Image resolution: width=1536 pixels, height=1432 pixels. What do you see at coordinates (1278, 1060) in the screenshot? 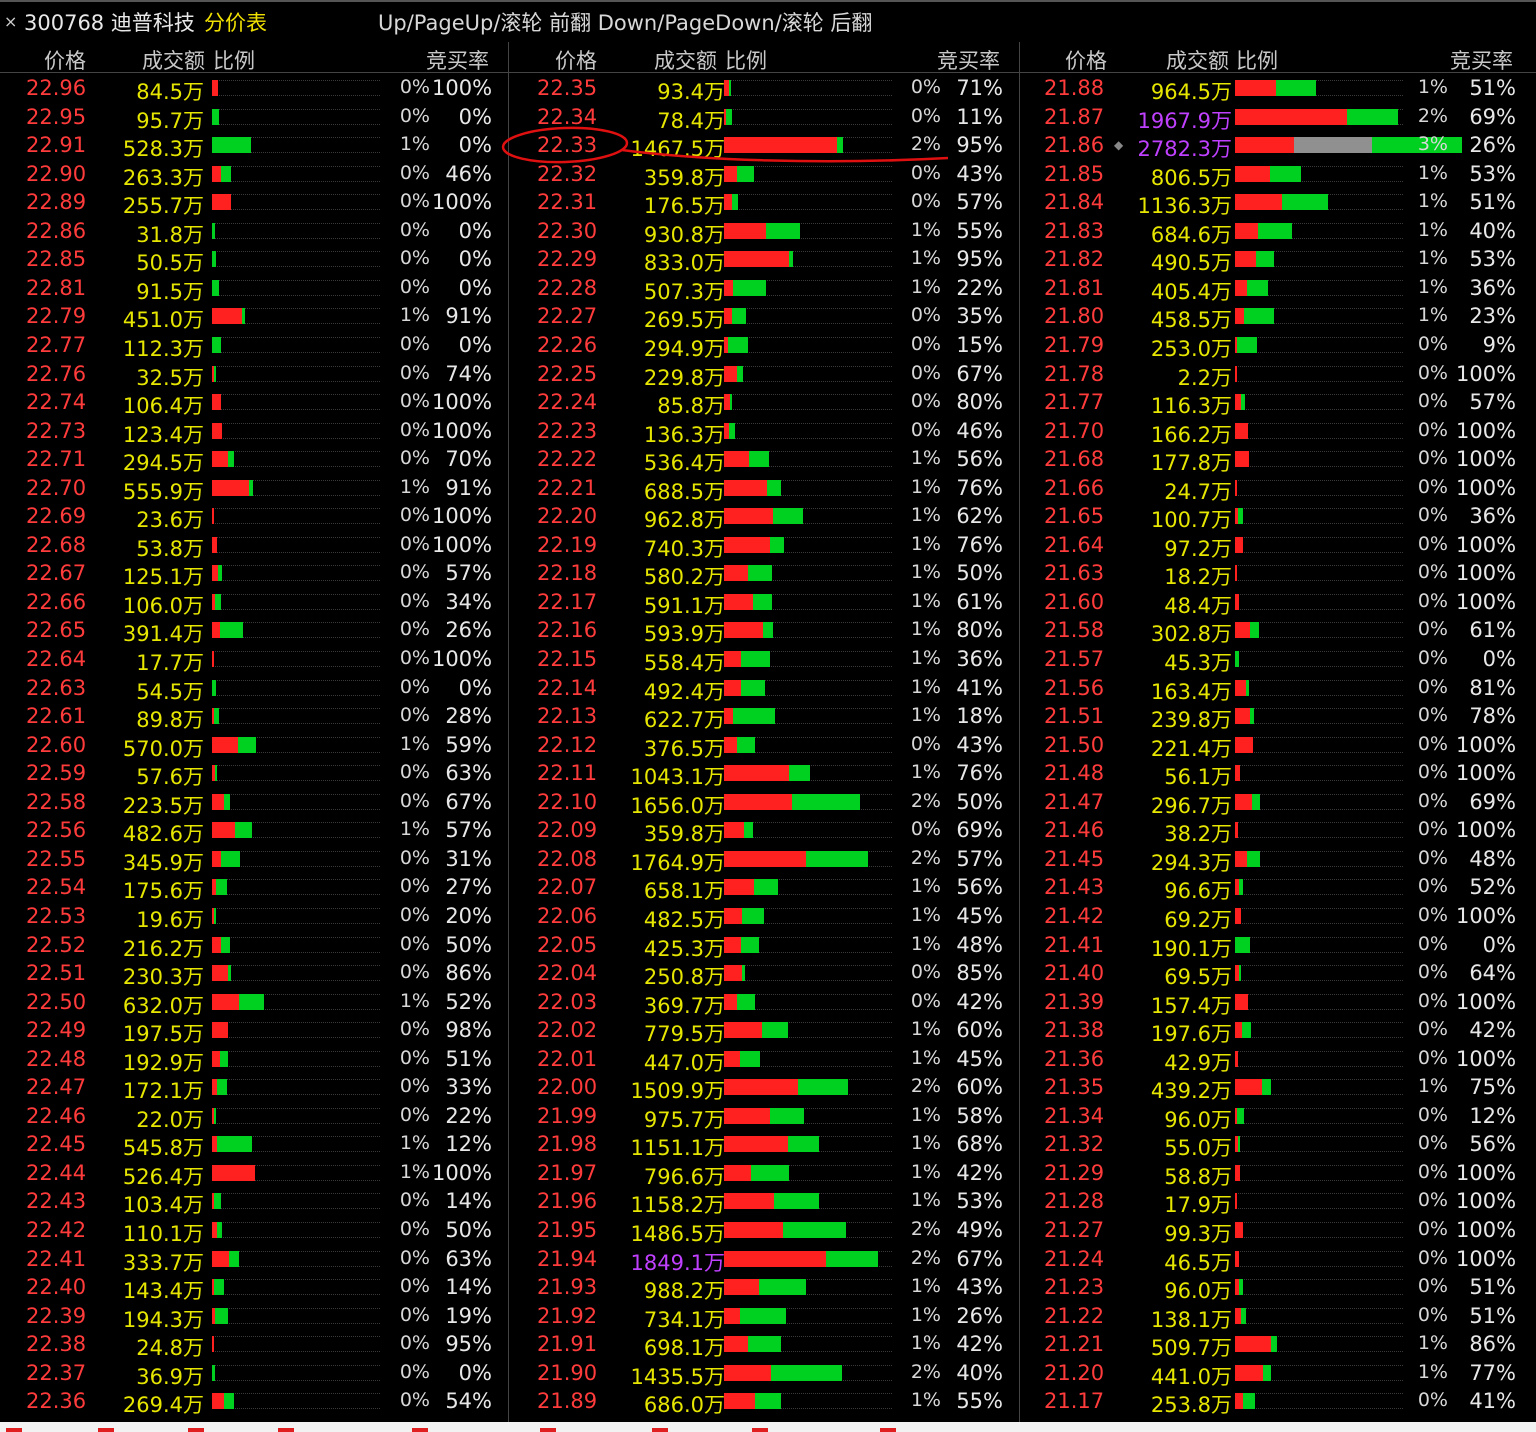
I see `table-row: 21.36 42.9万 0% 100%` at bounding box center [1278, 1060].